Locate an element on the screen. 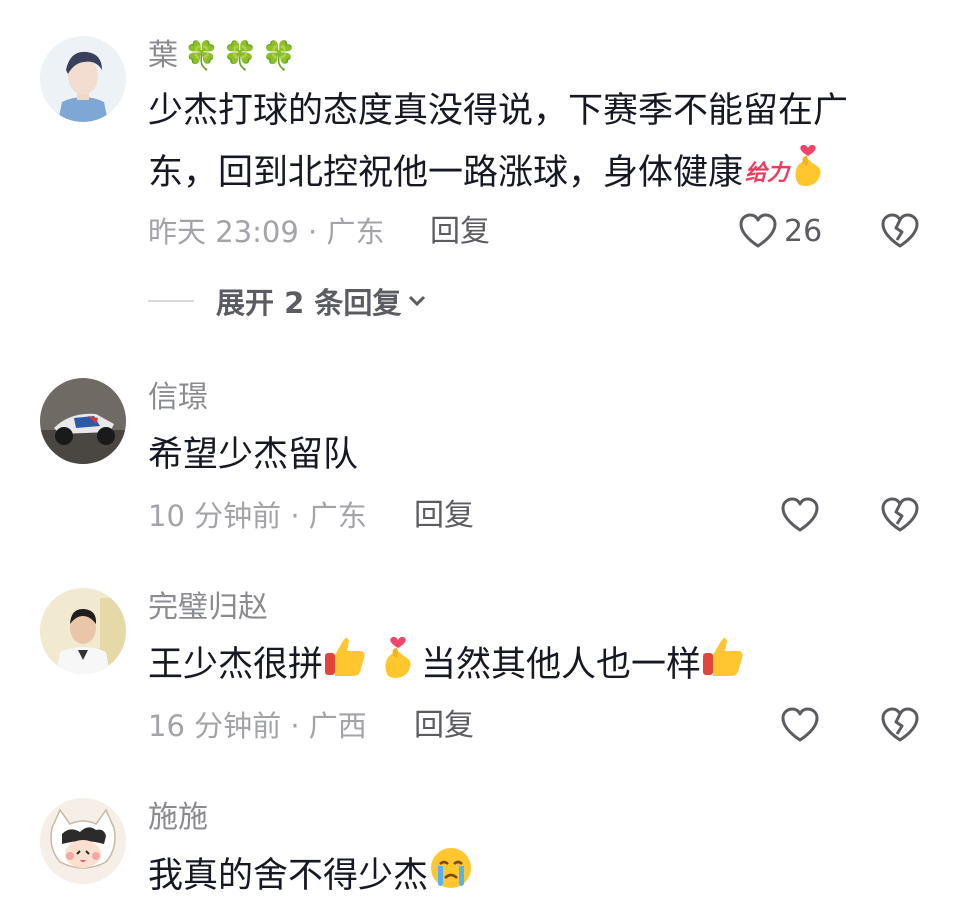 The height and width of the screenshot is (910, 960). username: 完璧归赵 is located at coordinates (208, 608).